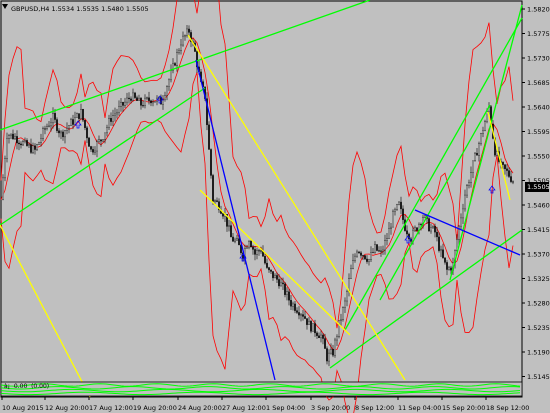 The width and height of the screenshot is (550, 413). I want to click on time-tick-label: 8 Sep 12:00, so click(374, 408).